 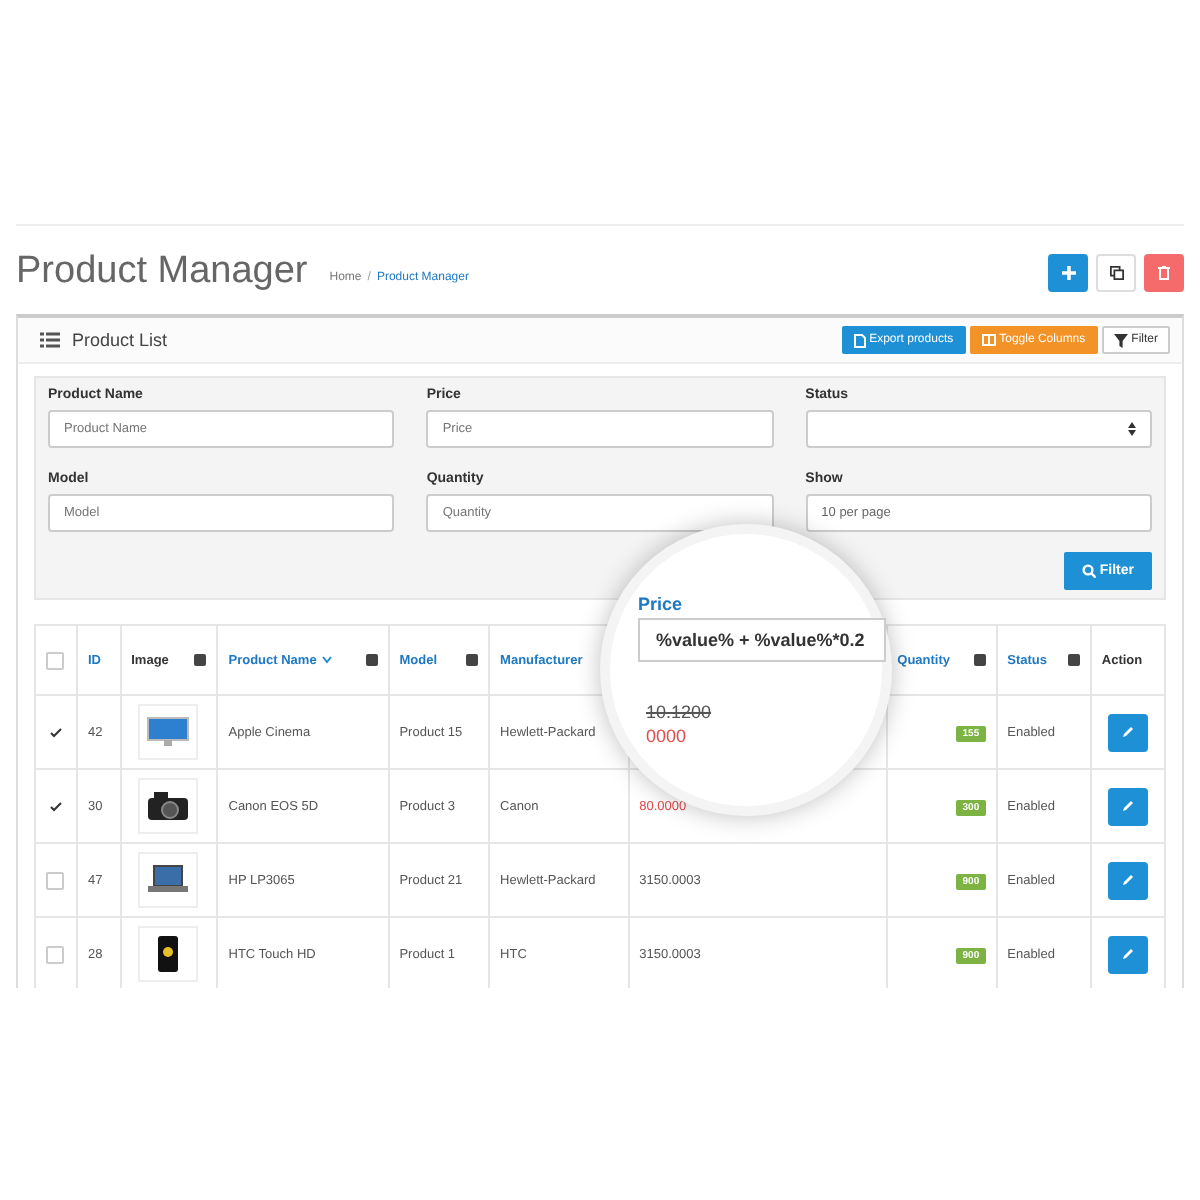 What do you see at coordinates (50, 340) in the screenshot?
I see `list-icon` at bounding box center [50, 340].